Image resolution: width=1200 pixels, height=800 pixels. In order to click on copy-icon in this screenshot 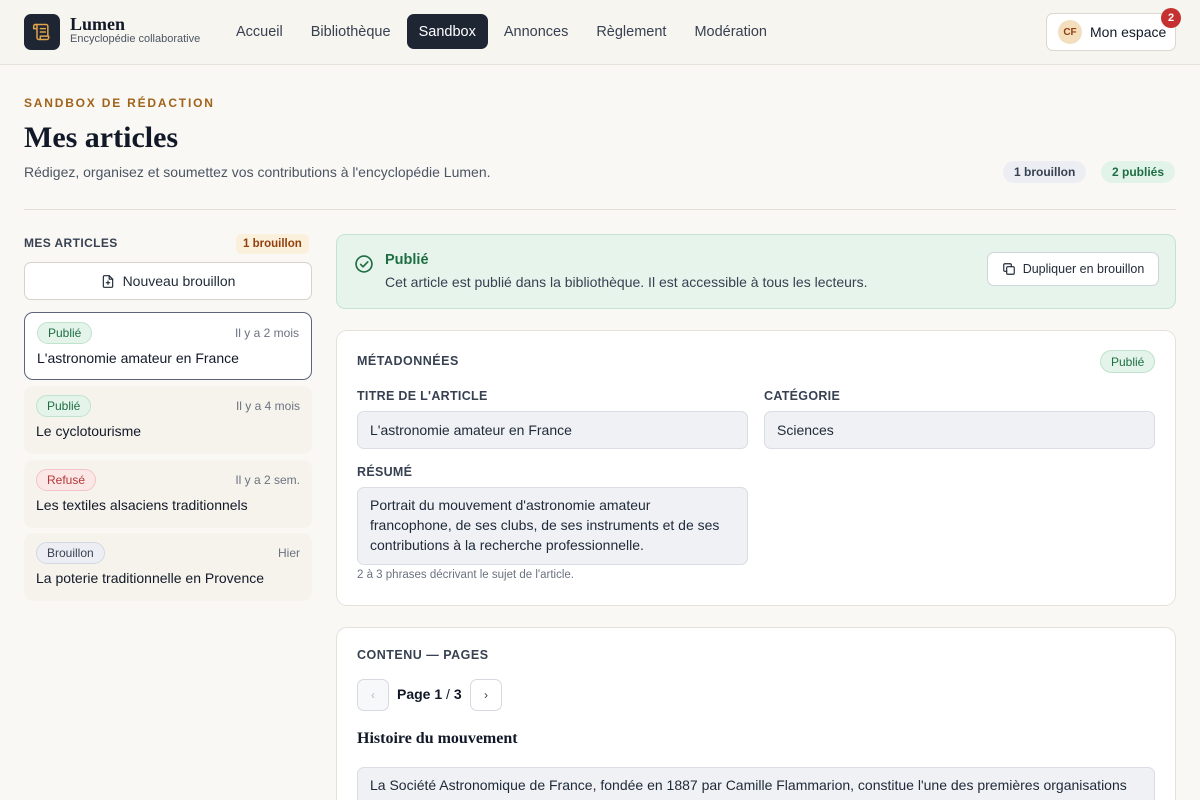, I will do `click(1008, 269)`.